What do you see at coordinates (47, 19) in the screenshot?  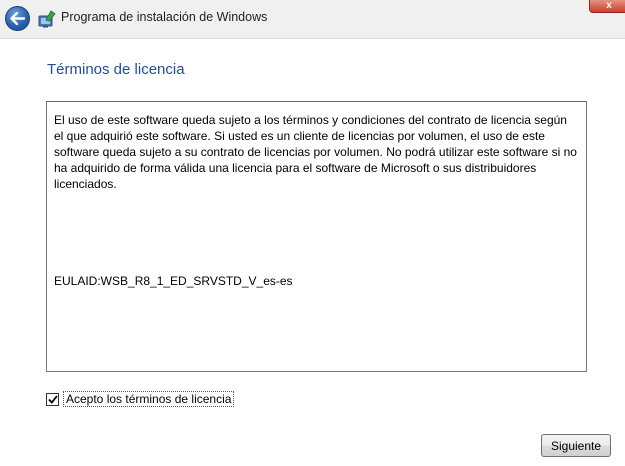 I see `windows-setup-icon` at bounding box center [47, 19].